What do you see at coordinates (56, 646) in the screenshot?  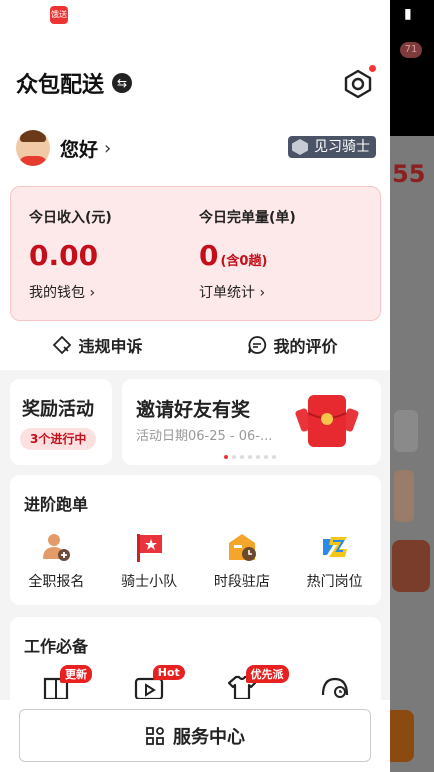 I see `work-section-title: 工作必备` at bounding box center [56, 646].